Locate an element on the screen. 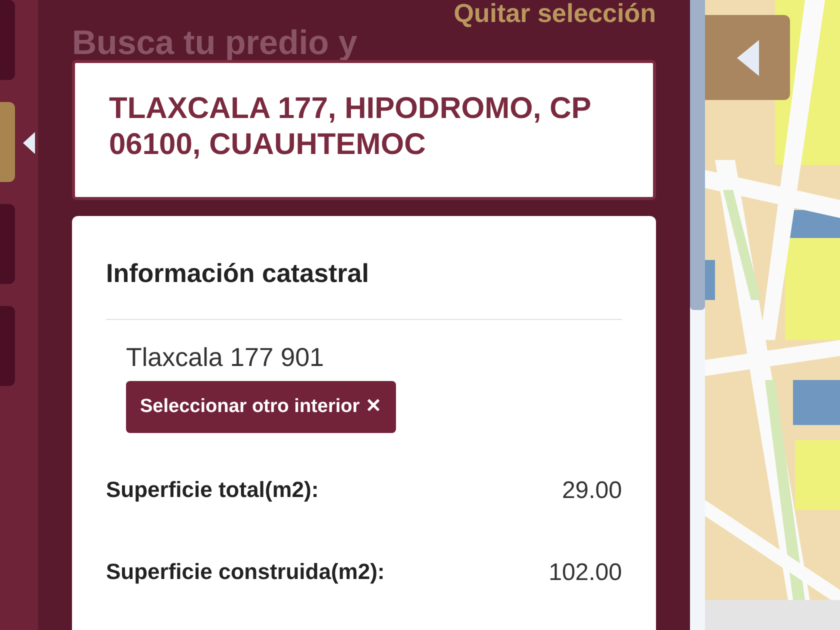 This screenshot has width=840, height=630. address-text: TLAXCALA 177, HIPODROMO, CP 06100, CUAUHTEMOC is located at coordinates (350, 127).